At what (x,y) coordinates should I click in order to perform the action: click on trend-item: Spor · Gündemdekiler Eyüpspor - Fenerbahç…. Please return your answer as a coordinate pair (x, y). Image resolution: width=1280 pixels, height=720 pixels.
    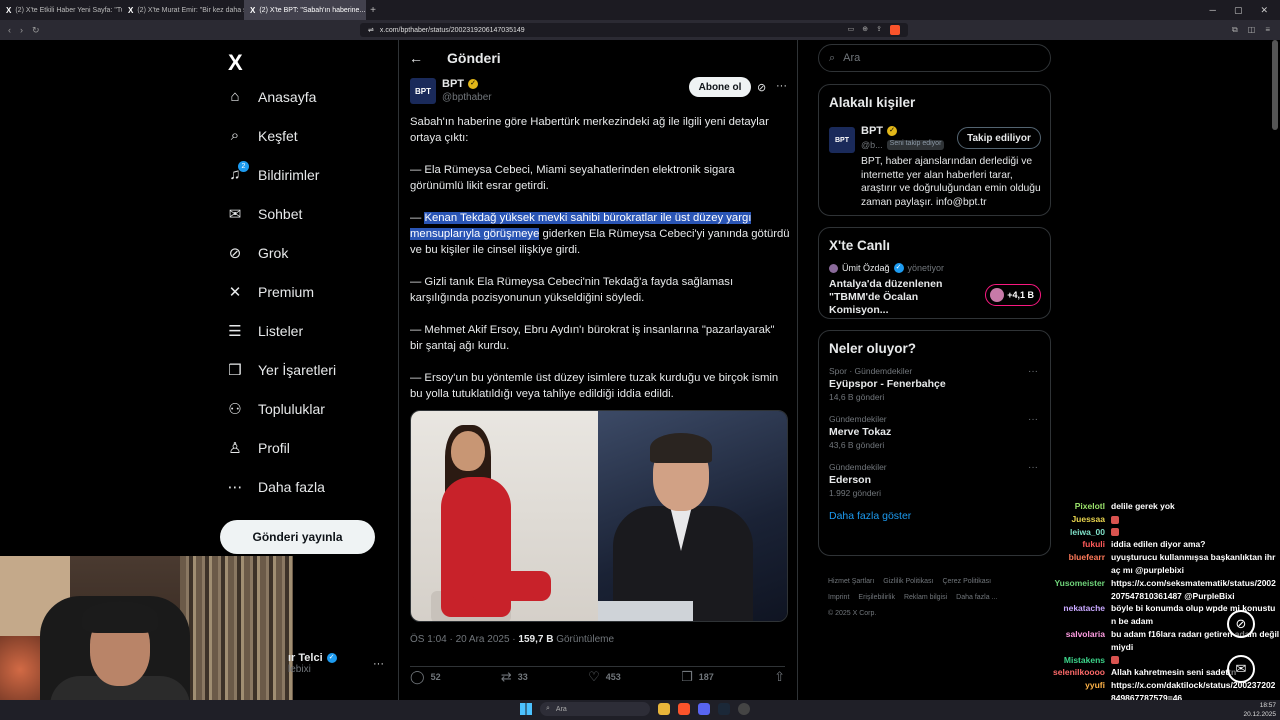
    Looking at the image, I should click on (934, 384).